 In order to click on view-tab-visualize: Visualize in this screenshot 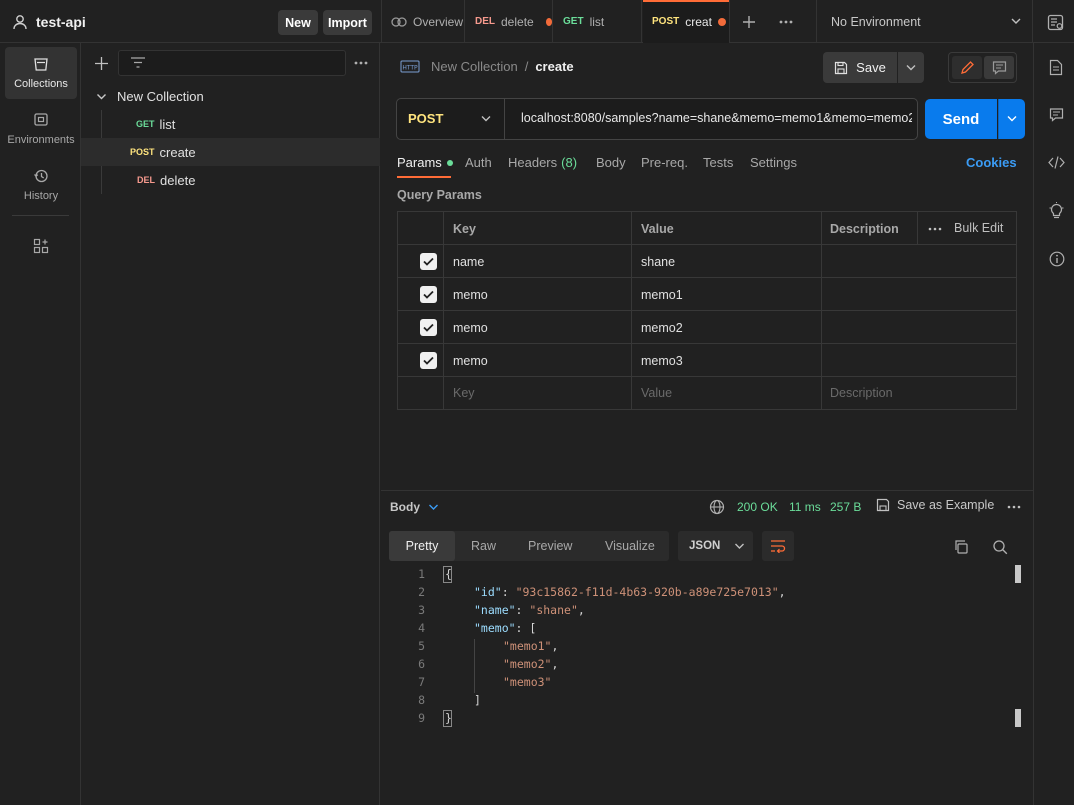, I will do `click(630, 546)`.